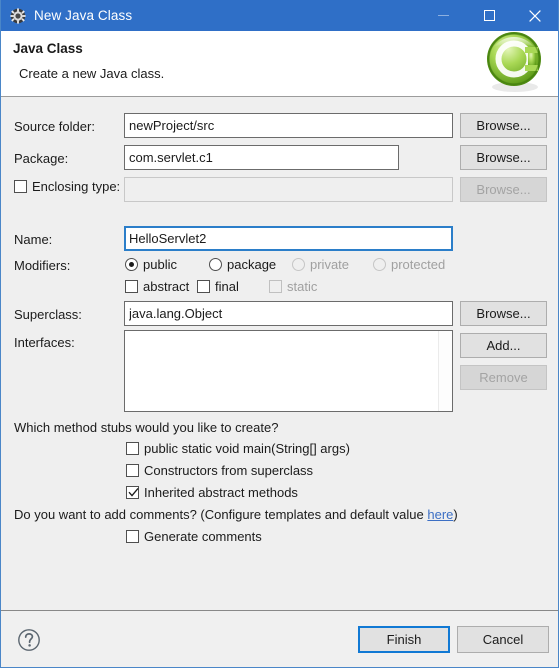  What do you see at coordinates (288, 371) in the screenshot?
I see `interfaces-list` at bounding box center [288, 371].